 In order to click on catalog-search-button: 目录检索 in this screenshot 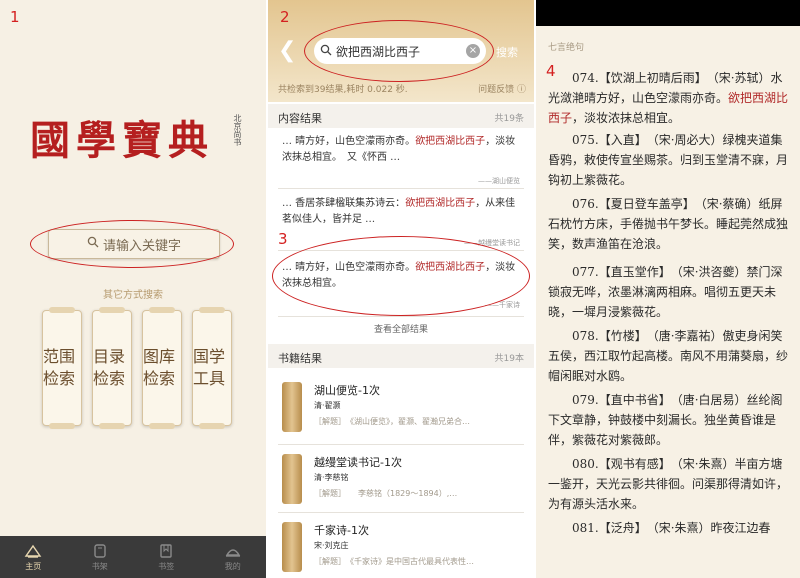, I will do `click(112, 368)`.